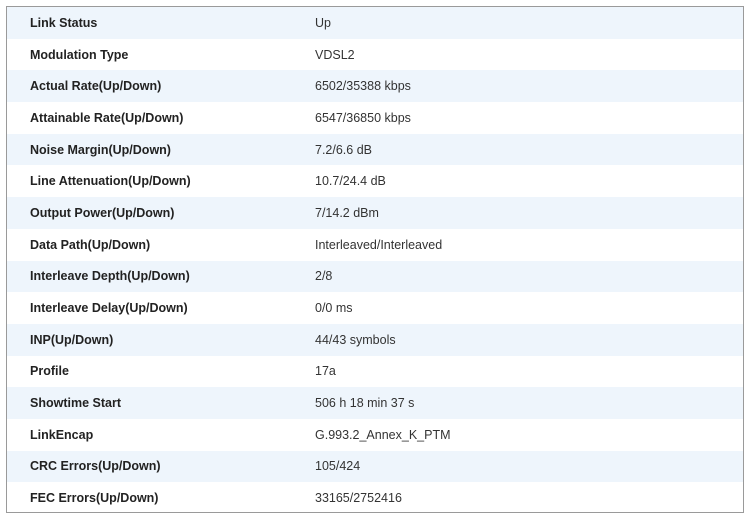 The height and width of the screenshot is (519, 750). Describe the element at coordinates (365, 403) in the screenshot. I see `row-value: 506 h 18 min 37 s` at that location.